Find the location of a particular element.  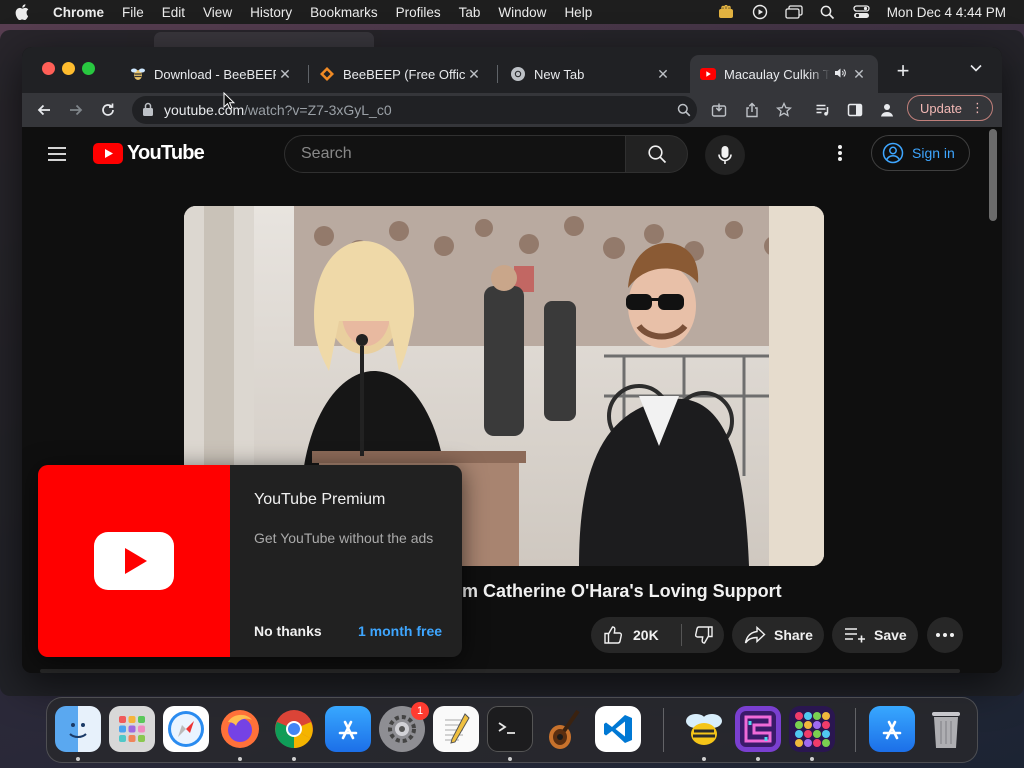

like-dislike-group: 20K is located at coordinates (657, 635).